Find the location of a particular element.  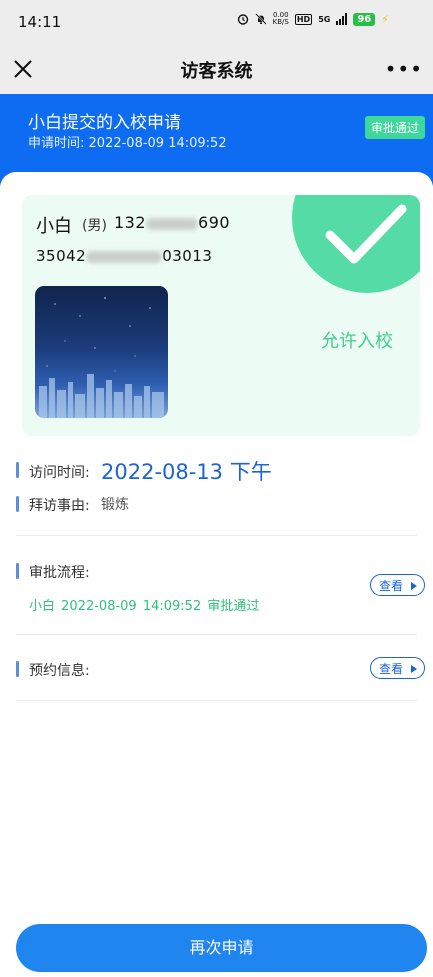

status-icons: 0.00 KB/S HD 5G 96 ⚡ is located at coordinates (313, 19).